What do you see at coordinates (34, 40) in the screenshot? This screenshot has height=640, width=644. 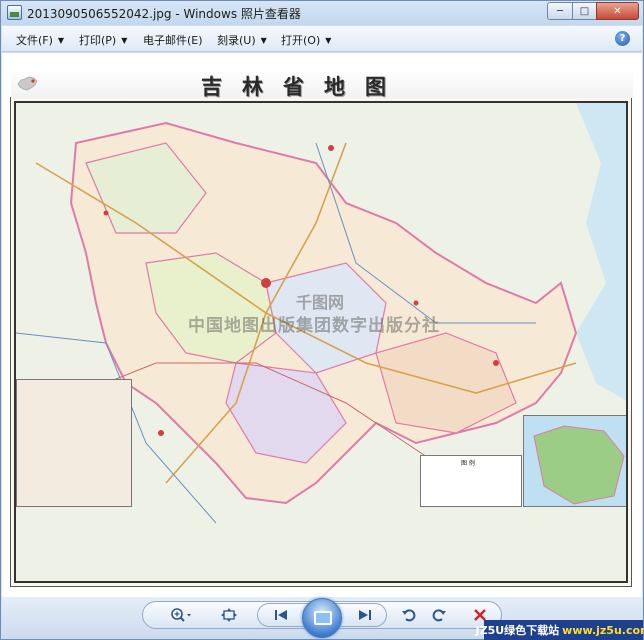 I see `menu-file-label: 文件(F)` at bounding box center [34, 40].